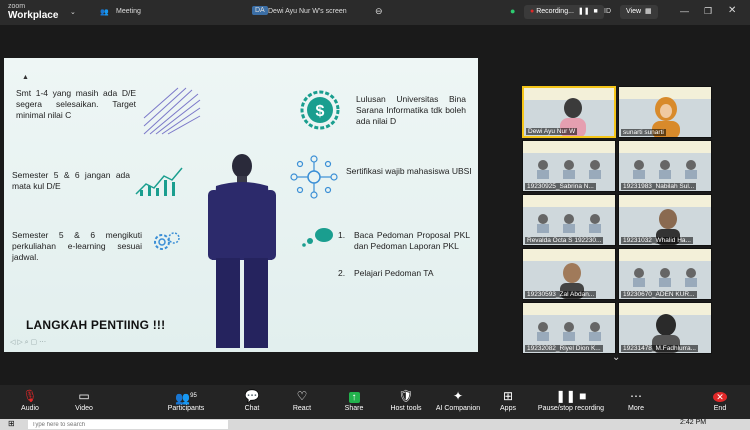 The image size is (750, 430). Describe the element at coordinates (636, 408) in the screenshot. I see `more-label: More` at that location.